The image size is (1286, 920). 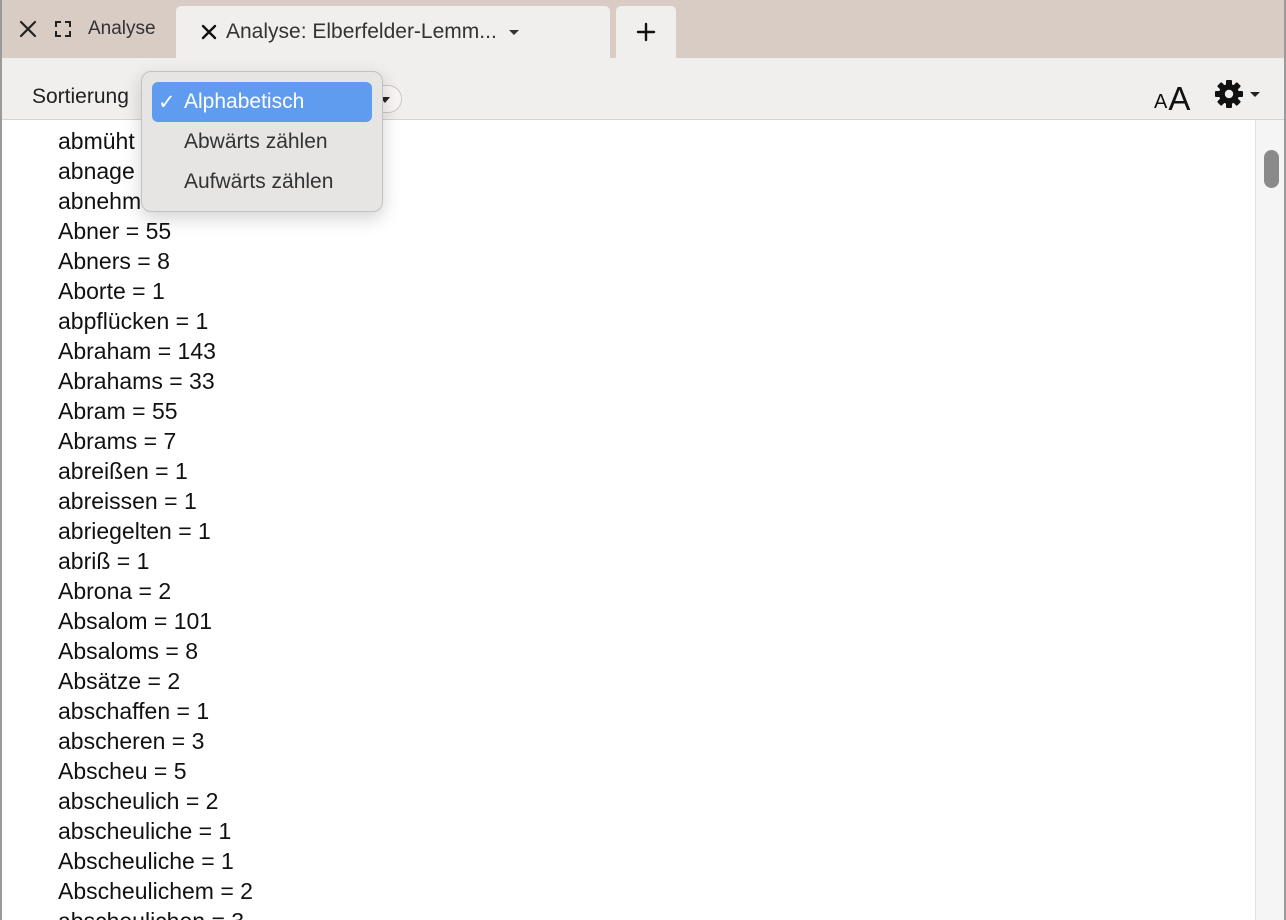 What do you see at coordinates (133, 321) in the screenshot?
I see `list-item: abpflücken = 1` at bounding box center [133, 321].